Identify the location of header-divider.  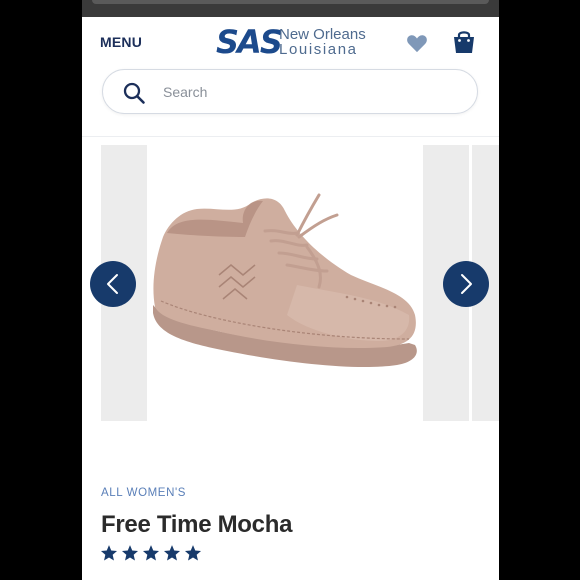
(290, 136).